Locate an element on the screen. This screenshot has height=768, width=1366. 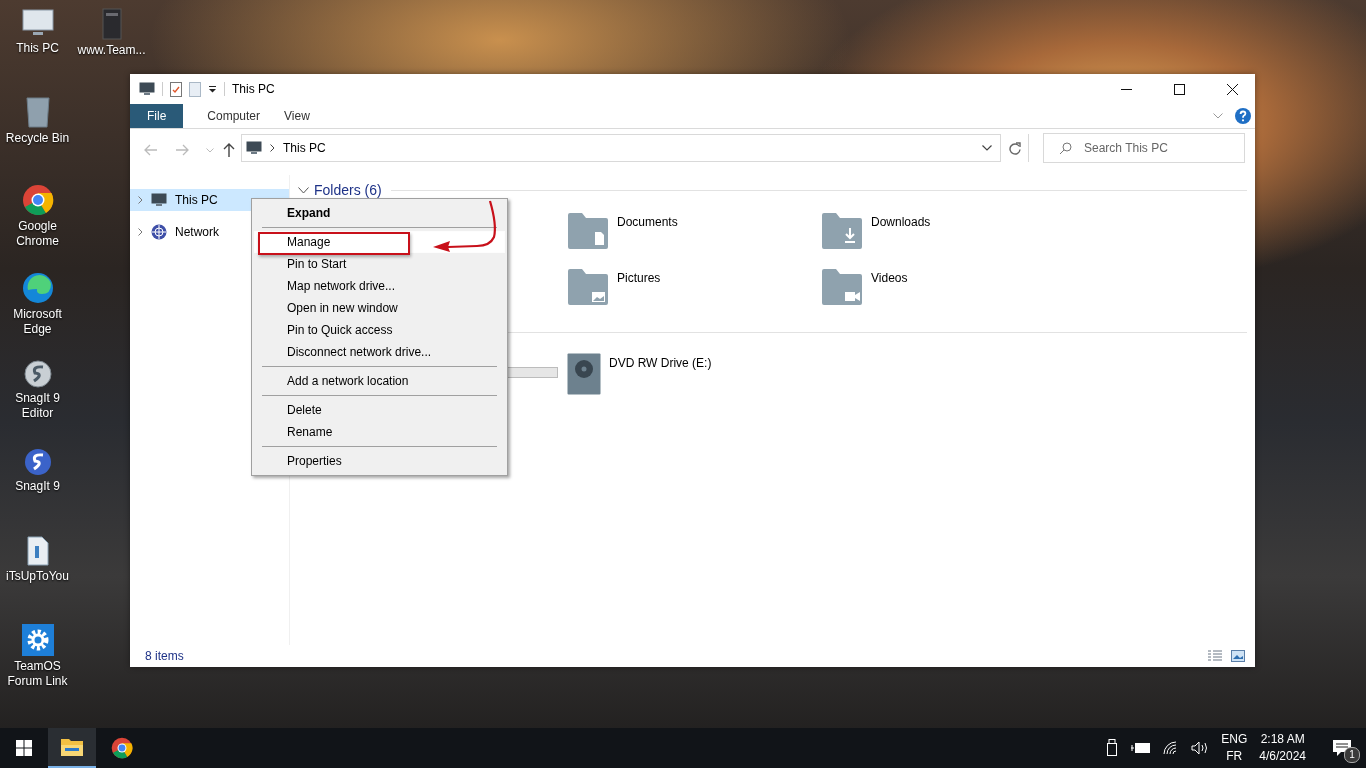
monitor-icon is located at coordinates (37, 23).